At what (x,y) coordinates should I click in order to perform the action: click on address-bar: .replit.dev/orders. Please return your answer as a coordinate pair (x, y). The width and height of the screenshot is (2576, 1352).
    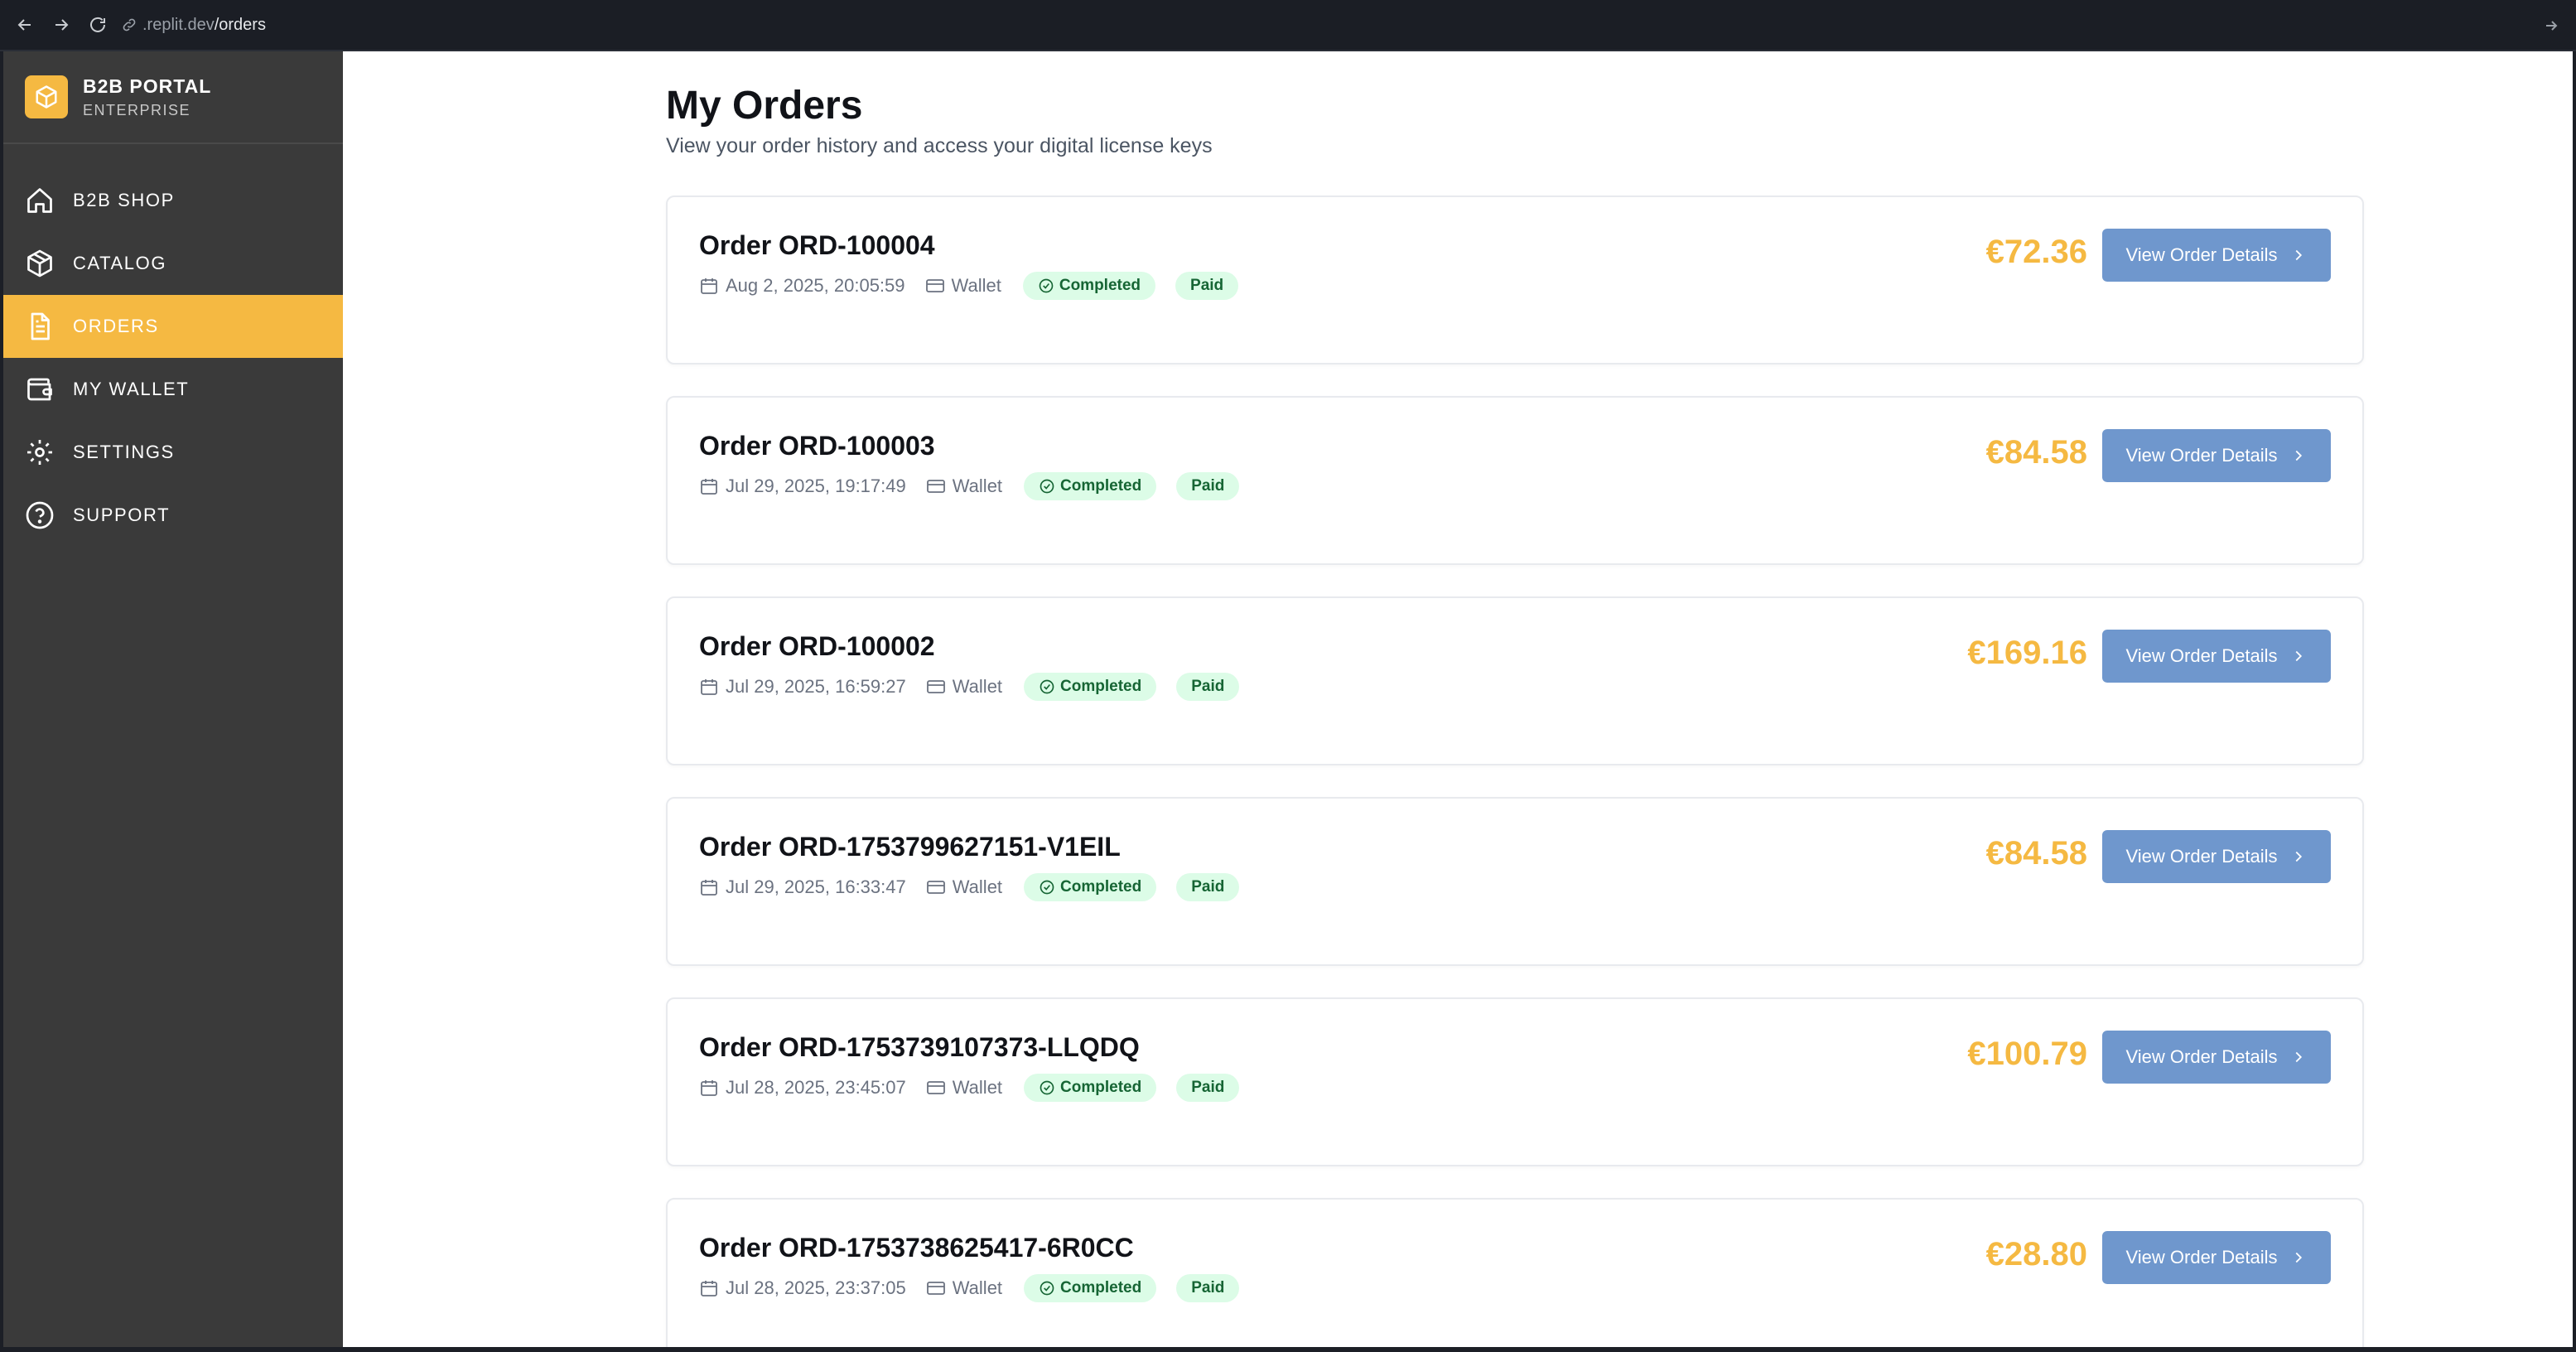
    Looking at the image, I should click on (194, 25).